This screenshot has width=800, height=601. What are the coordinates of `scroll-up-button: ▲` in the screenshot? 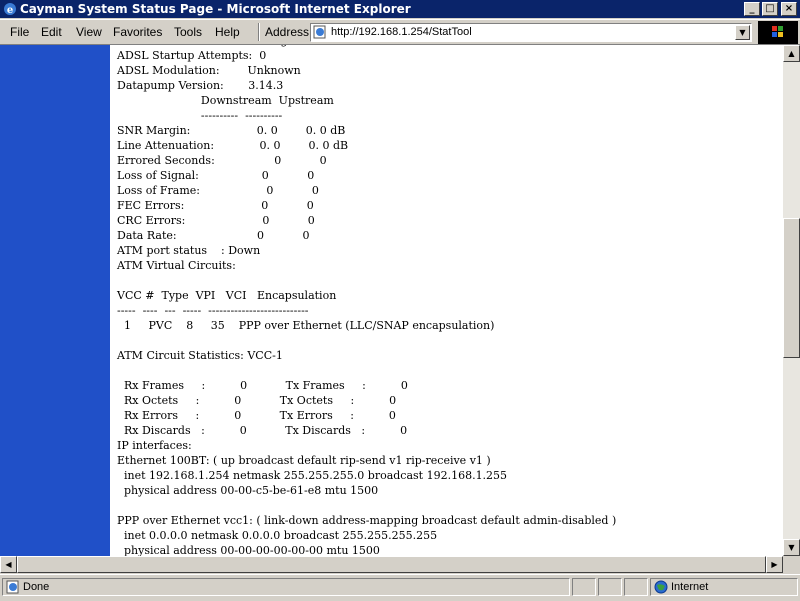 It's located at (791, 53).